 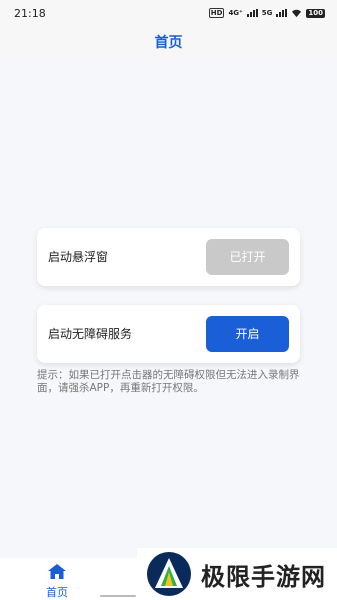 I want to click on home-icon, so click(x=57, y=571).